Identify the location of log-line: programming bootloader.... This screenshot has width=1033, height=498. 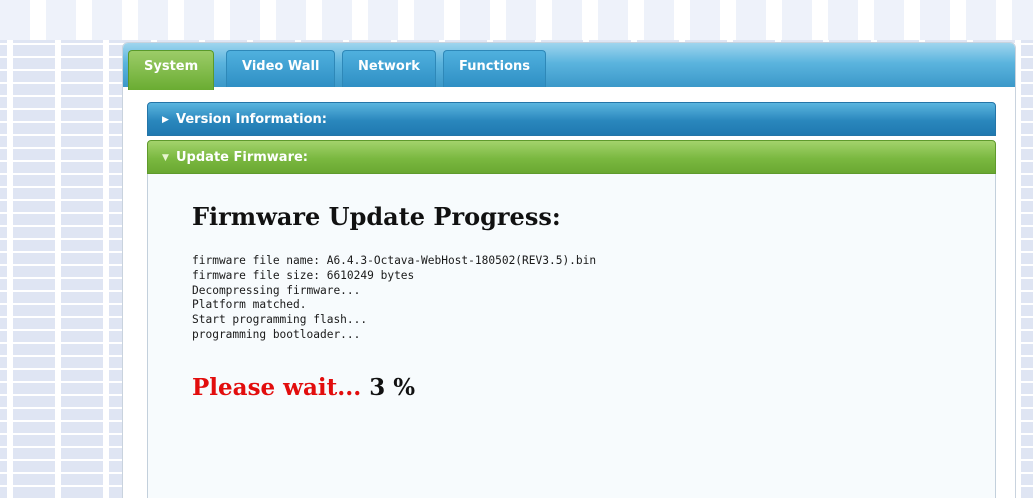
(276, 334).